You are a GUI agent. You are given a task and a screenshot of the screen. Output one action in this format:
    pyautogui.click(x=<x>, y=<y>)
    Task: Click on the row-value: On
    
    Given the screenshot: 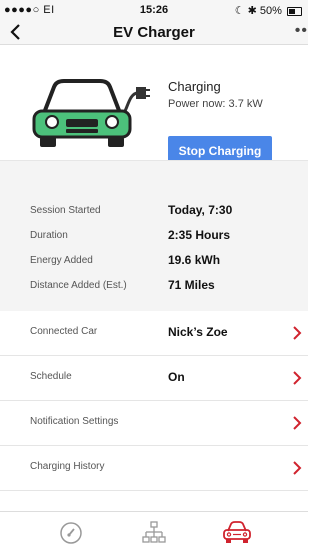 What is the action you would take?
    pyautogui.click(x=176, y=377)
    